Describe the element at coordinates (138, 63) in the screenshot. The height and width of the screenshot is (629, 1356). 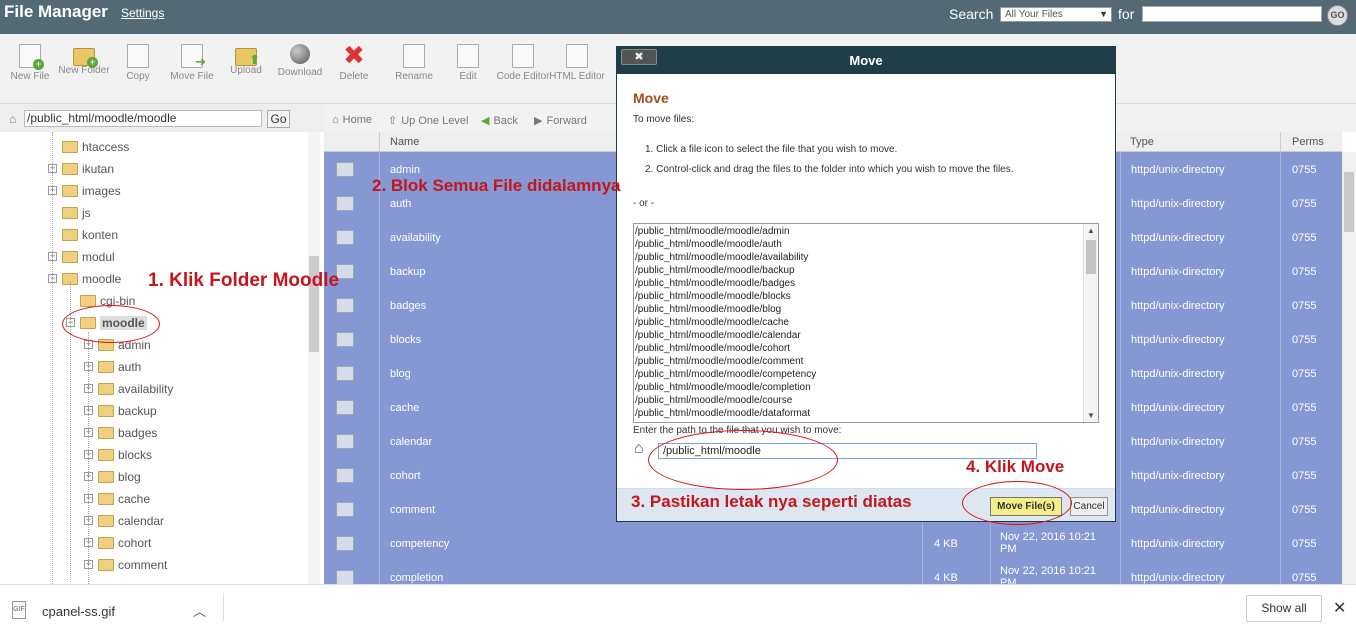
I see `copy-button: Copy` at that location.